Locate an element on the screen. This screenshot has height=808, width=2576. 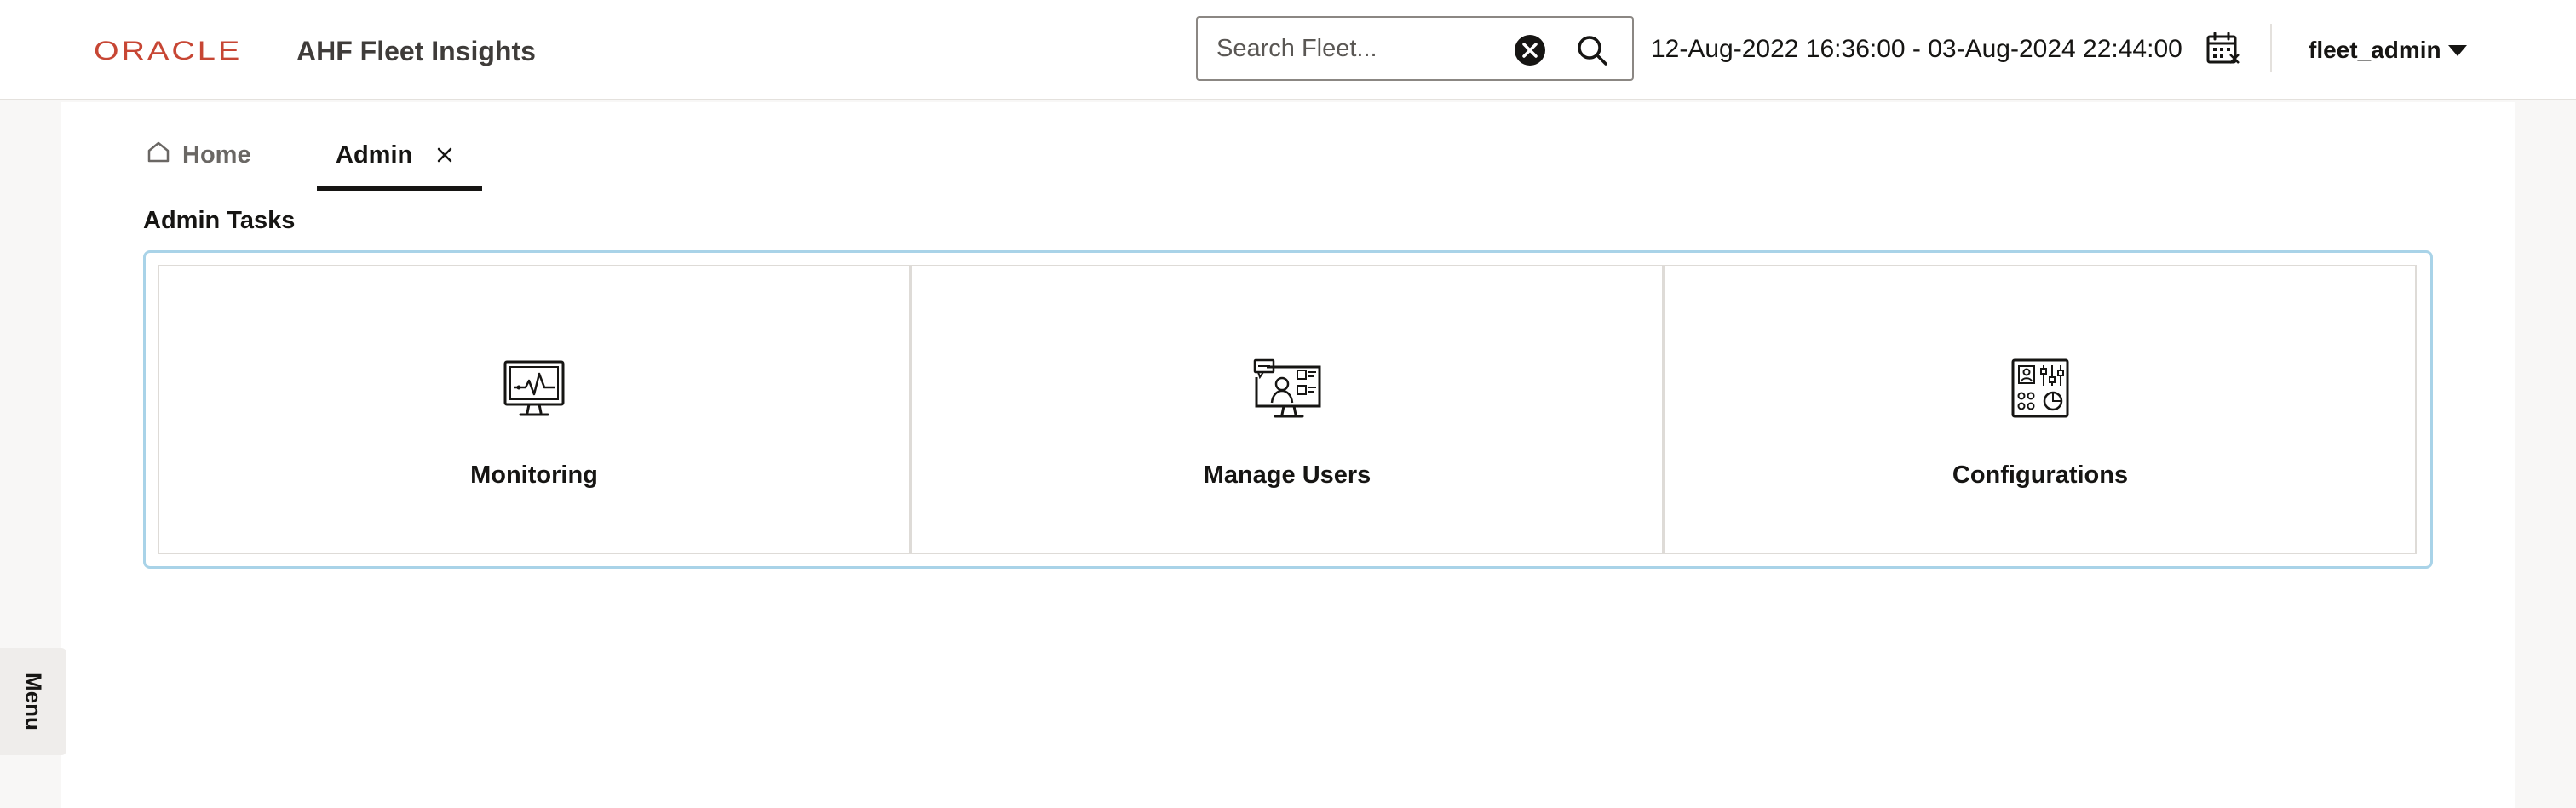
search-icon is located at coordinates (1592, 50).